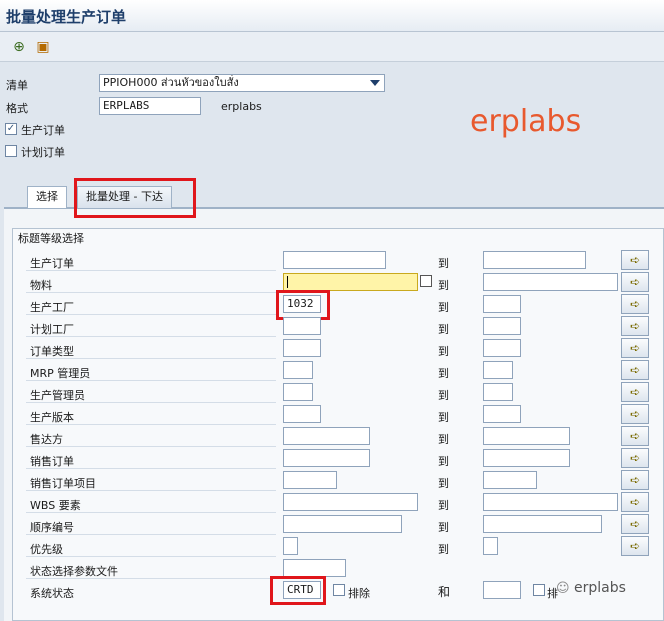  Describe the element at coordinates (534, 260) in the screenshot. I see `production-order-to-input` at that location.